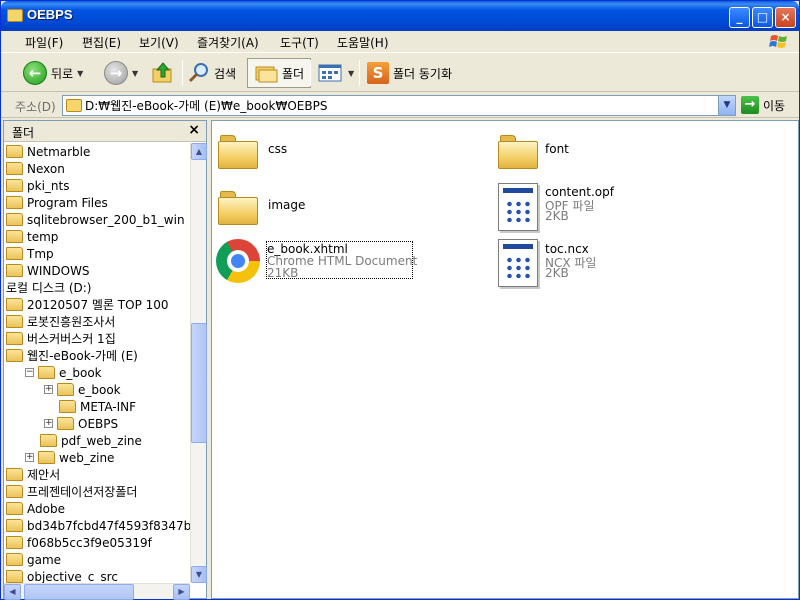 The height and width of the screenshot is (600, 800). What do you see at coordinates (726, 105) in the screenshot?
I see `address-dropdown-icon: ▼` at bounding box center [726, 105].